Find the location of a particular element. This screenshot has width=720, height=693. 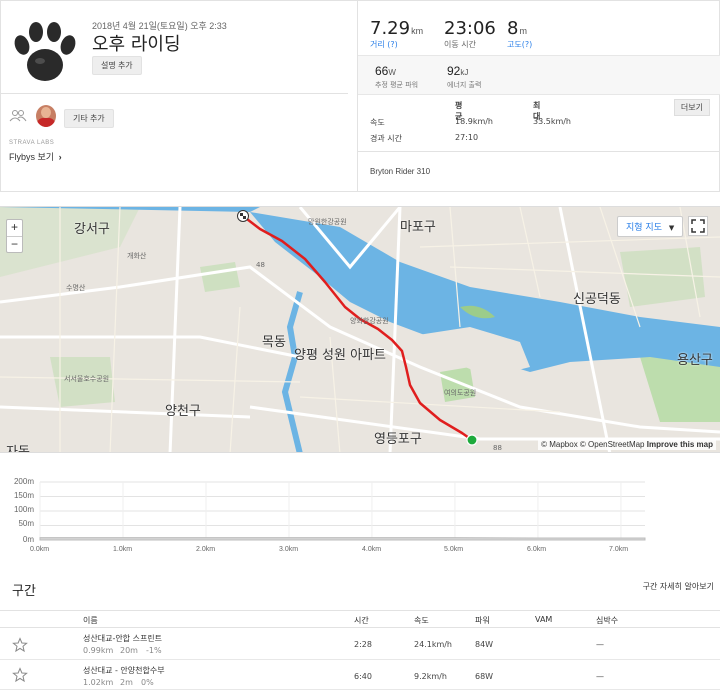

stat-energy: 92kJ 에너지 출력 is located at coordinates (464, 76).